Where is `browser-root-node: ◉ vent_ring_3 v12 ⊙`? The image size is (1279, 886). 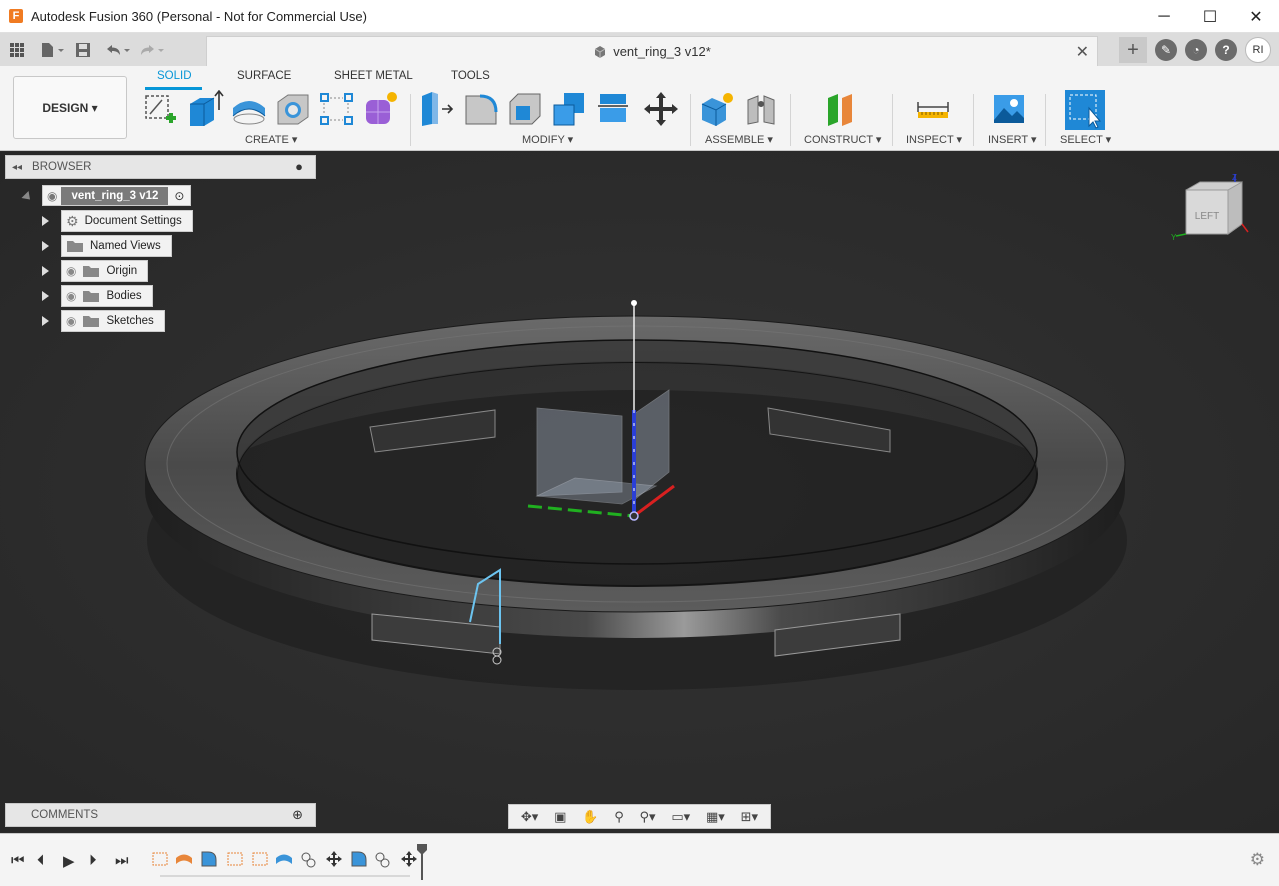 browser-root-node: ◉ vent_ring_3 v12 ⊙ is located at coordinates (117, 195).